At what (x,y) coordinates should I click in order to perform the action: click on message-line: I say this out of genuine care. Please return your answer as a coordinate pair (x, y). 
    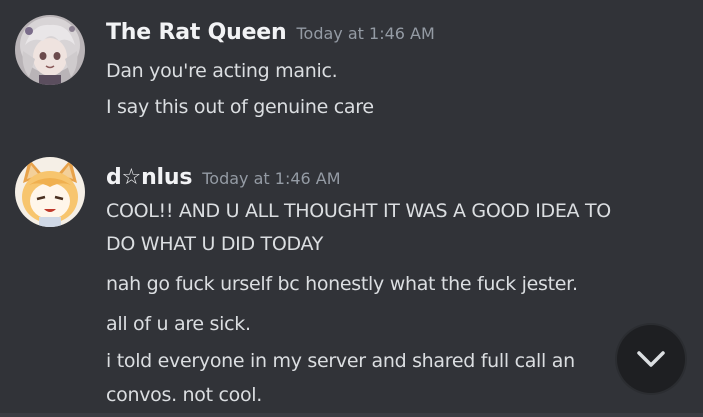
    Looking at the image, I should click on (240, 107).